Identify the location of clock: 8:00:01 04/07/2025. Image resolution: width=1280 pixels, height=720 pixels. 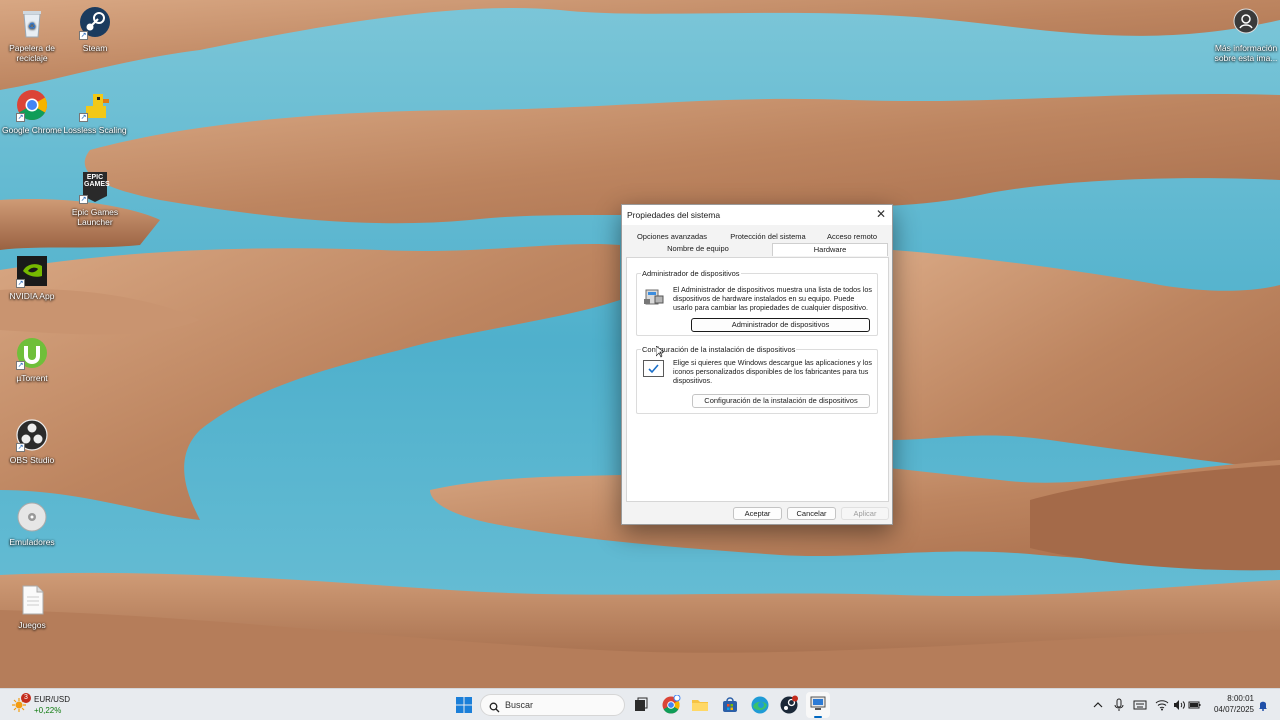
(1230, 704).